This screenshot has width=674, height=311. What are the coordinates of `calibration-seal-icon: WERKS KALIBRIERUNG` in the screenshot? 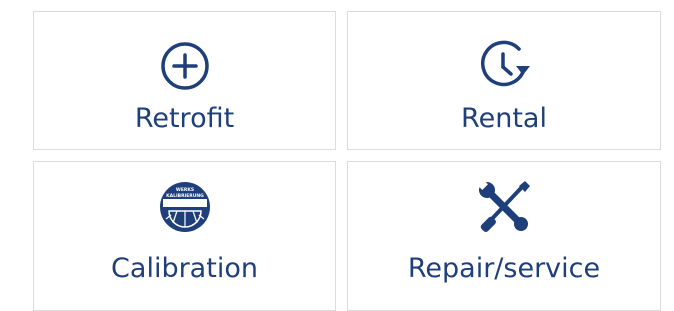 It's located at (185, 207).